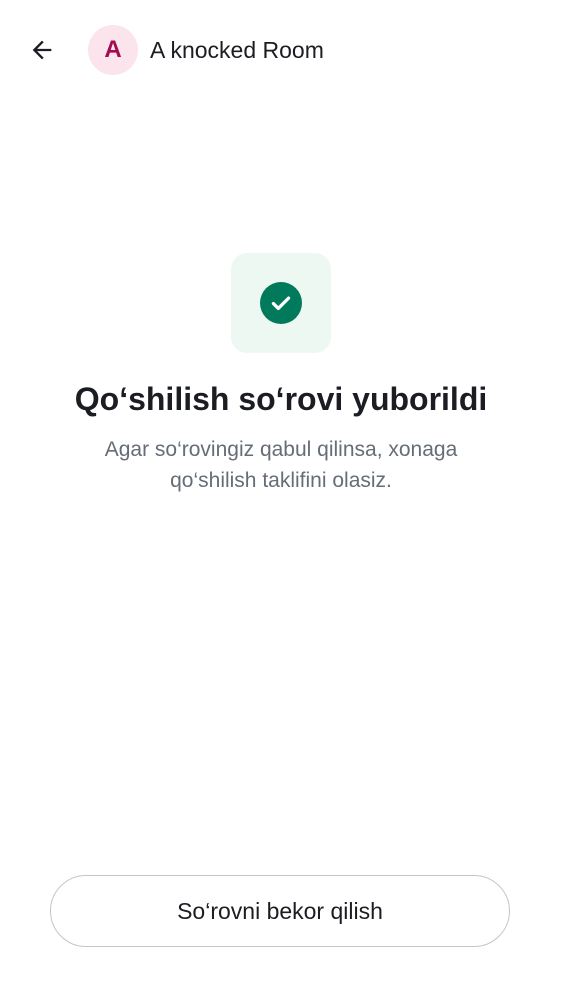 This screenshot has width=562, height=1000. What do you see at coordinates (280, 911) in the screenshot?
I see `cancel-request-button: So‘rovni bekor qilish` at bounding box center [280, 911].